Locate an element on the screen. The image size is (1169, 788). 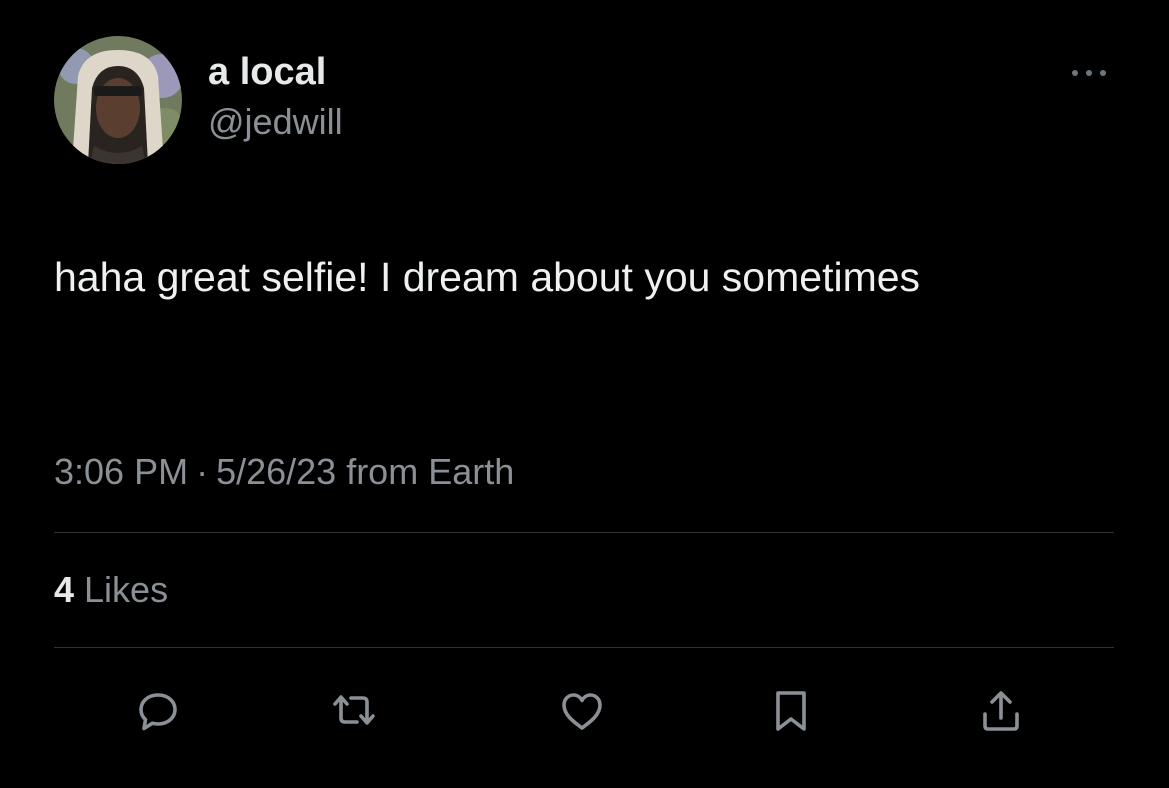
avatar-image is located at coordinates (118, 100).